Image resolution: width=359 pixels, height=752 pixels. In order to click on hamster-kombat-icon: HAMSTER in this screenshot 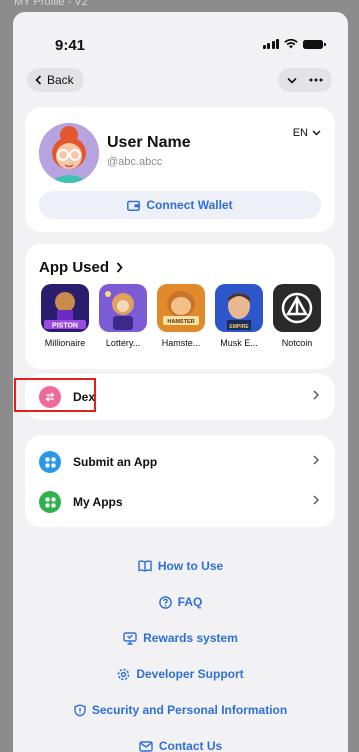, I will do `click(181, 308)`.